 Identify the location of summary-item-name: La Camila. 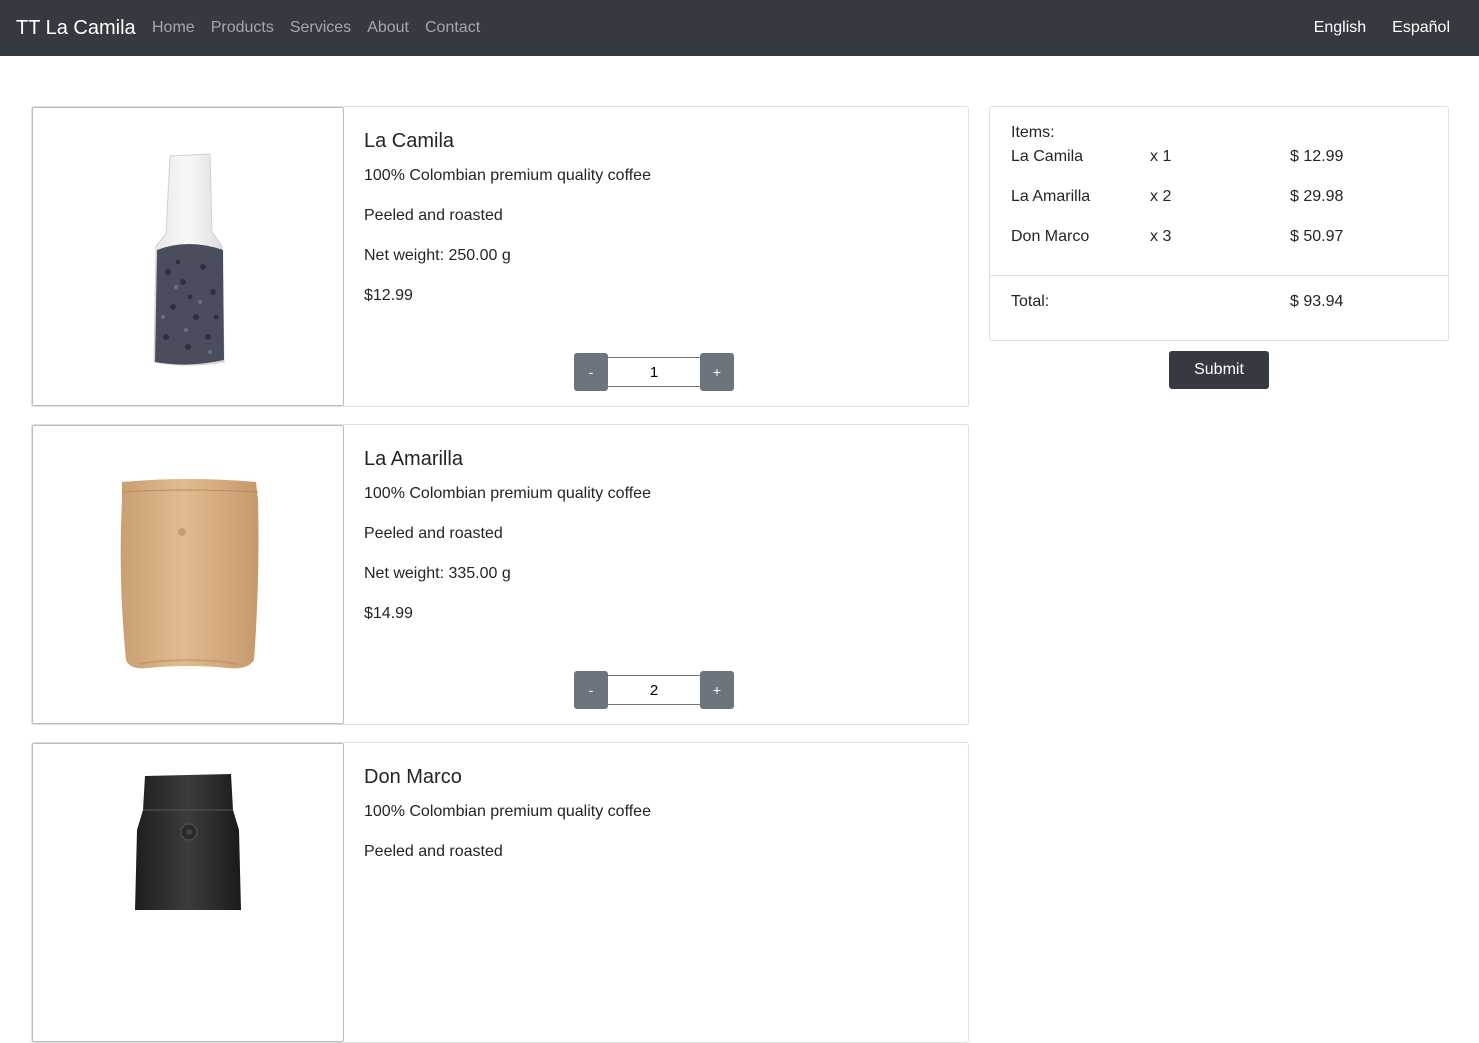
(1047, 156).